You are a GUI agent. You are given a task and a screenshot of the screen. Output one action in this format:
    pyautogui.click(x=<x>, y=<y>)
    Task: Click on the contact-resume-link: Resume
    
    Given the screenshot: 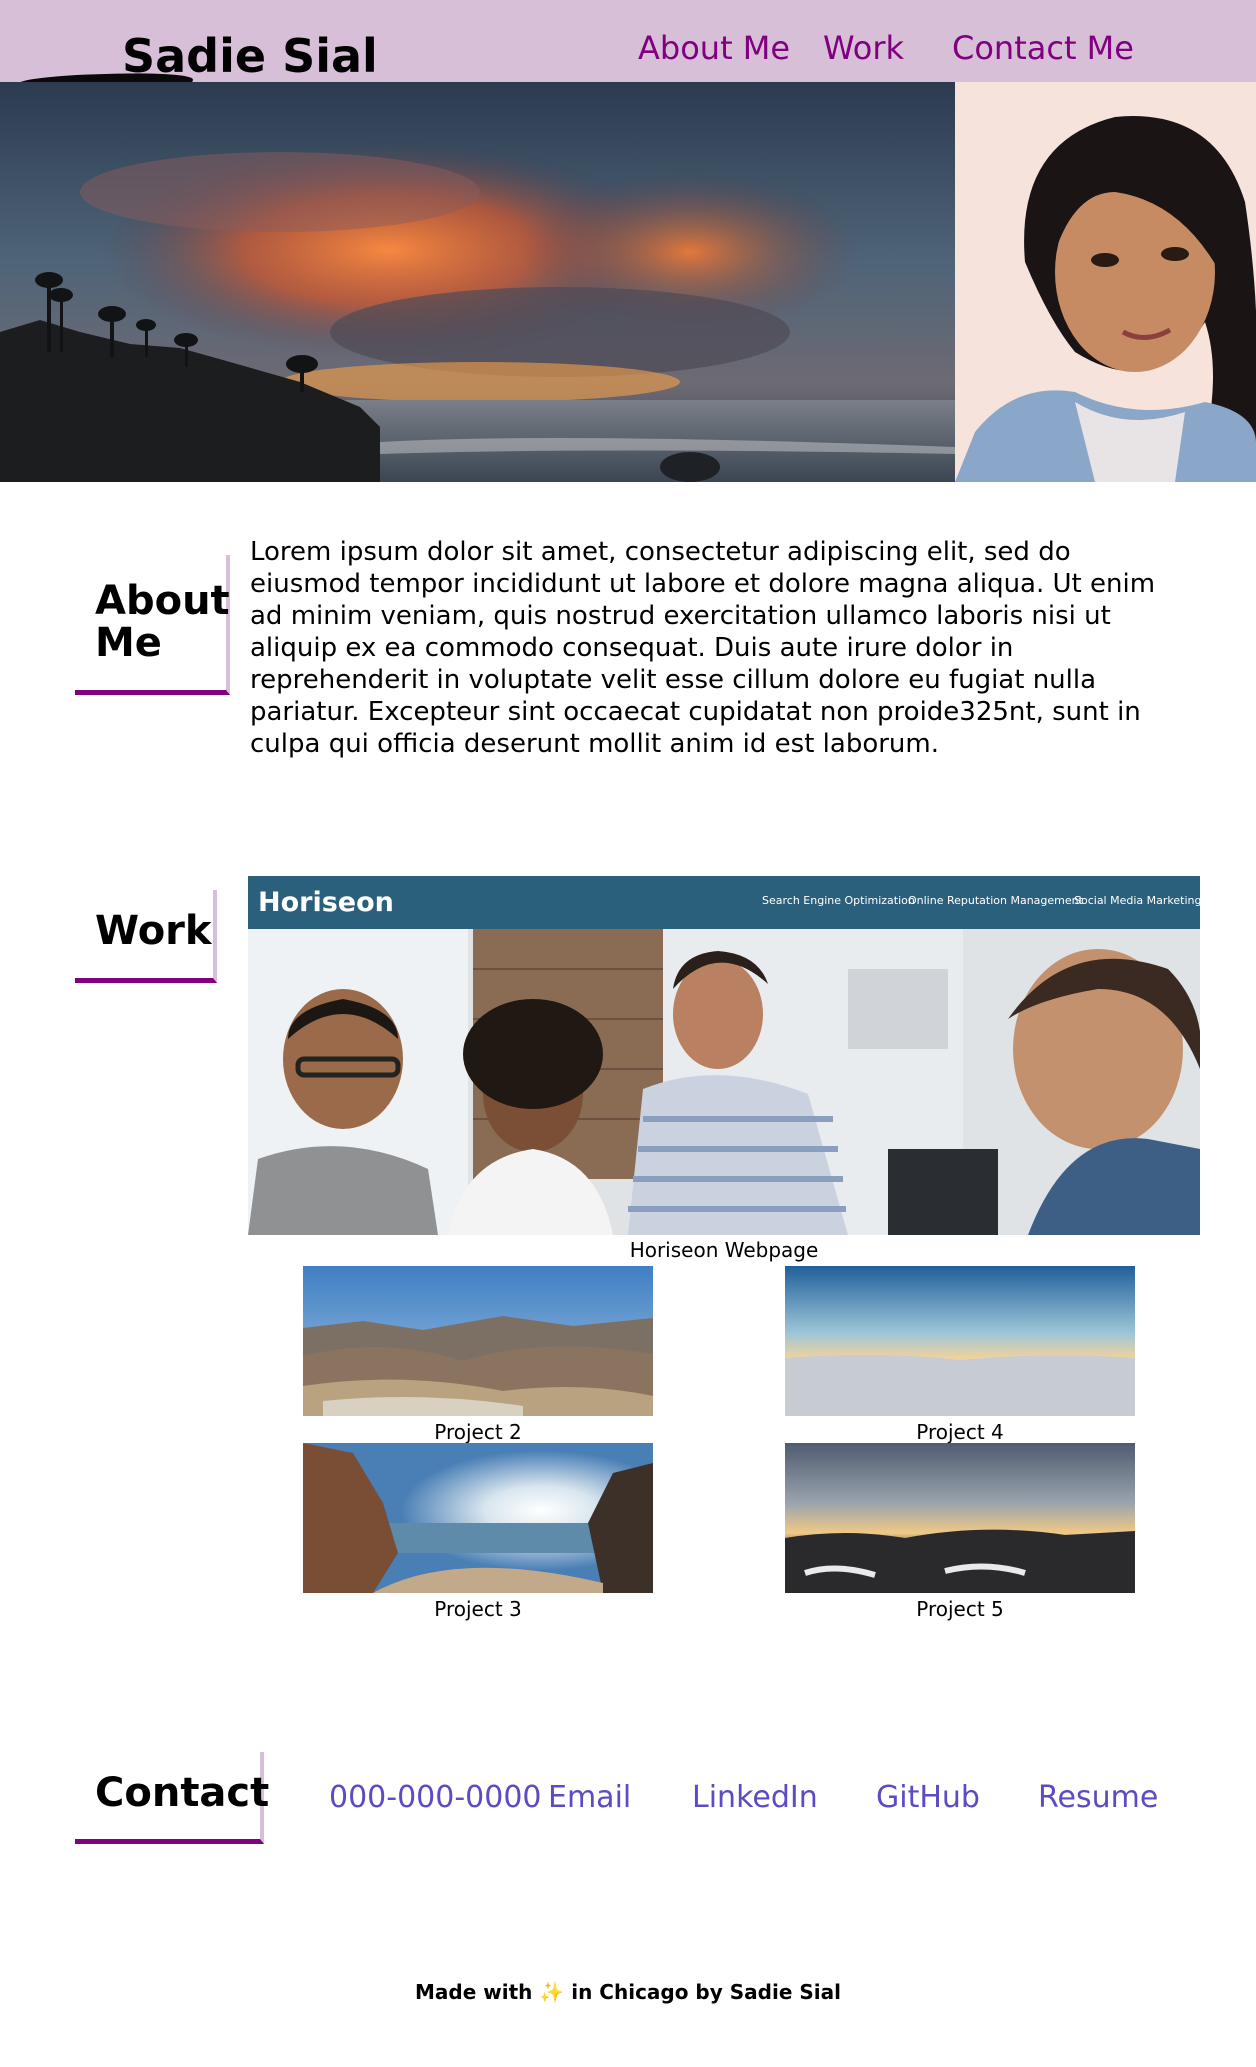 What is the action you would take?
    pyautogui.click(x=1098, y=1798)
    